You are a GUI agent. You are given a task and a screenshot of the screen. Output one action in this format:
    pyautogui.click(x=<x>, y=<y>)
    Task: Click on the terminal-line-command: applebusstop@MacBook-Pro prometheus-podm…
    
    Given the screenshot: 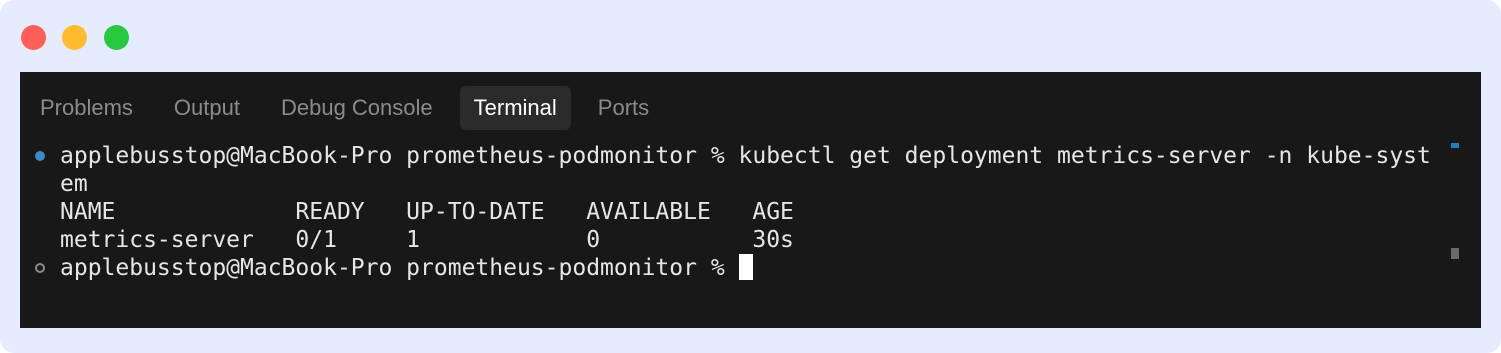 What is the action you would take?
    pyautogui.click(x=745, y=156)
    